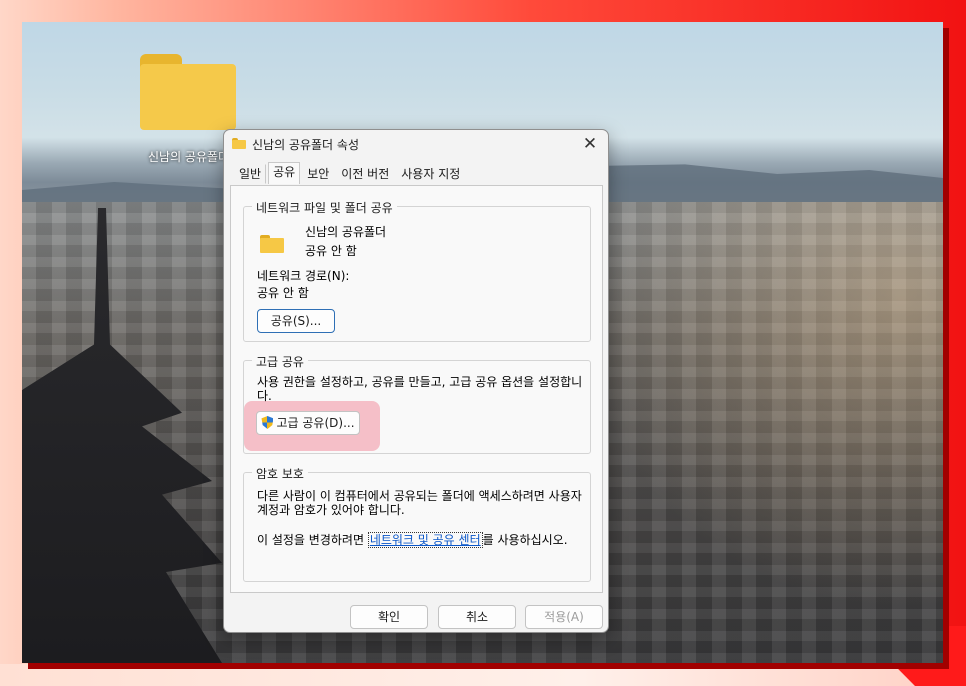 The image size is (966, 686). I want to click on dialog-title: 신남의 공유폴더 속성, so click(305, 145).